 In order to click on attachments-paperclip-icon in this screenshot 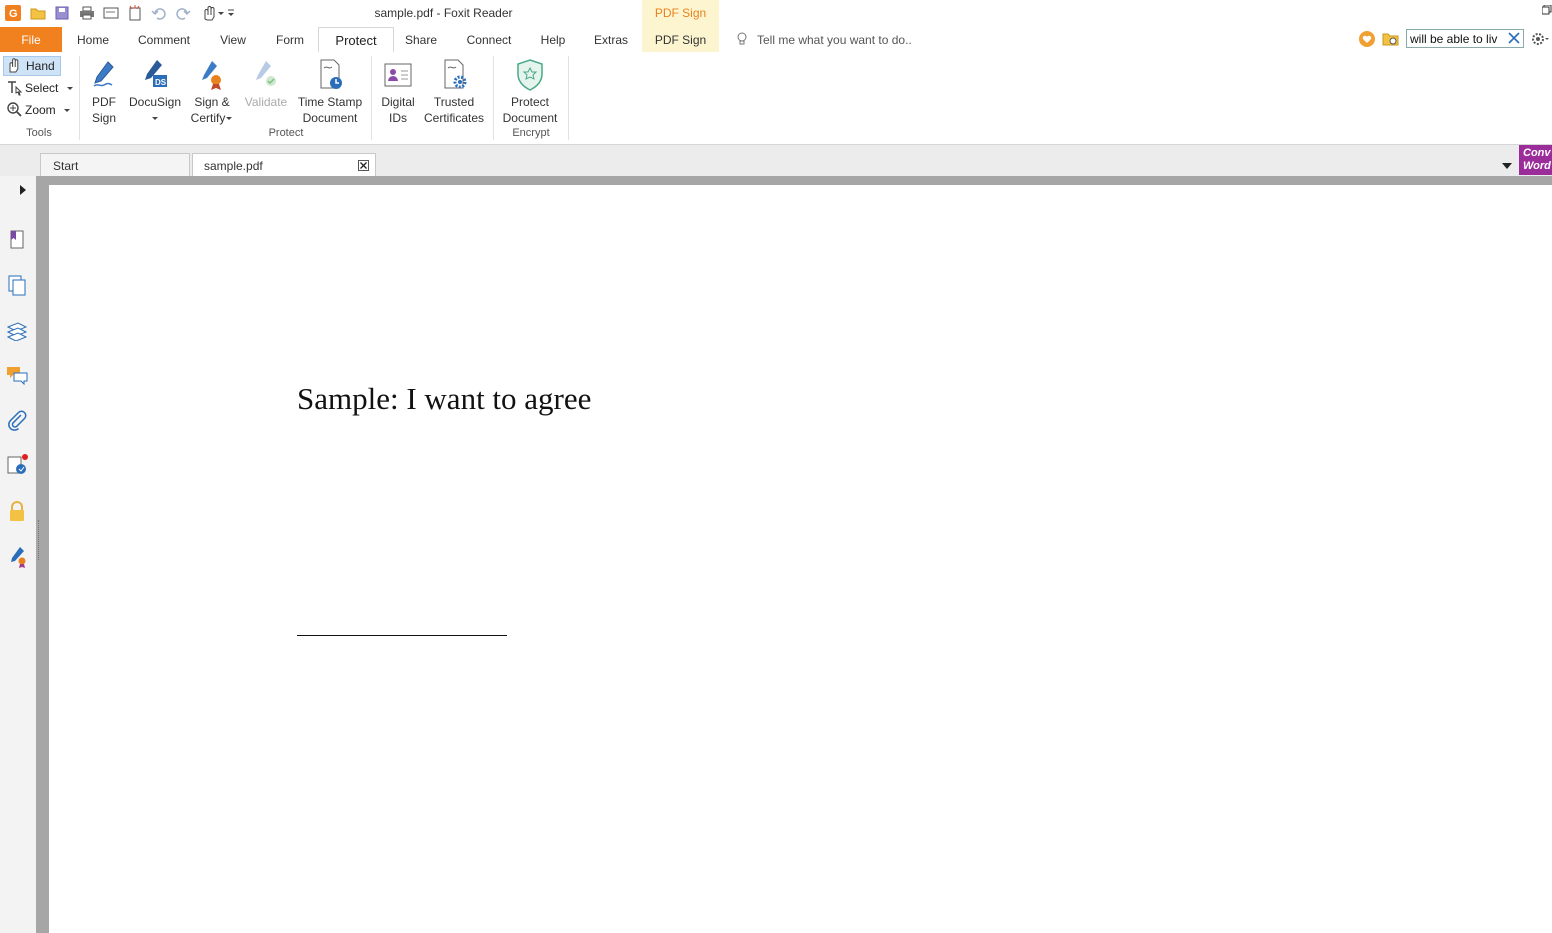, I will do `click(17, 421)`.